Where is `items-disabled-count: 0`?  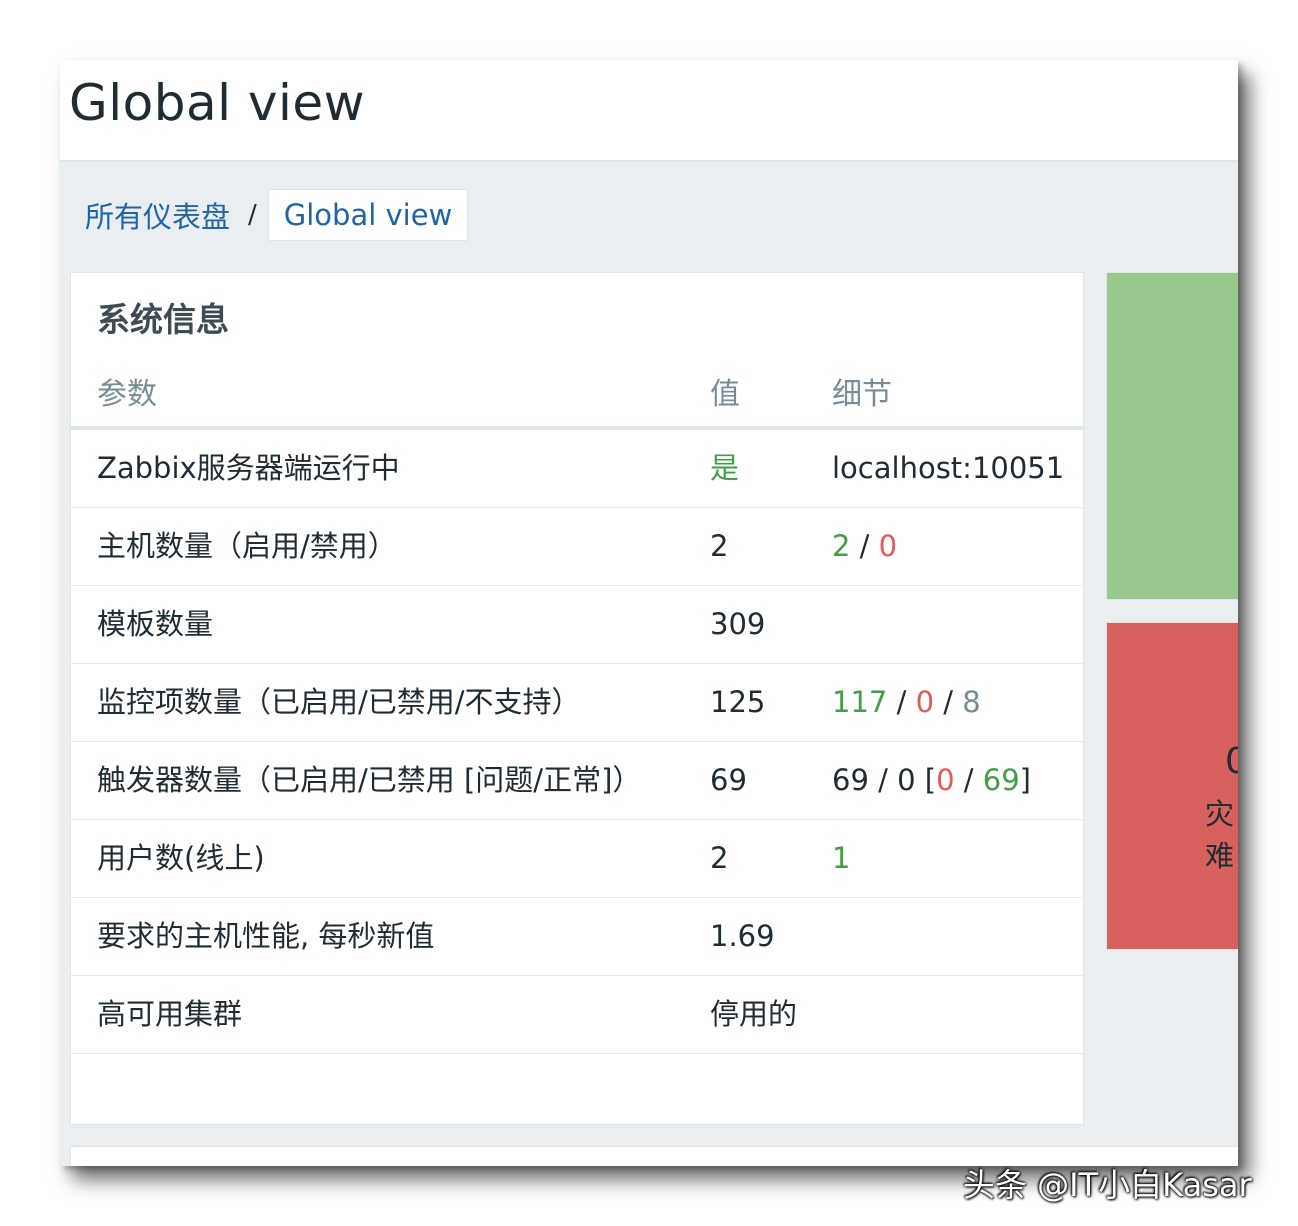
items-disabled-count: 0 is located at coordinates (925, 702).